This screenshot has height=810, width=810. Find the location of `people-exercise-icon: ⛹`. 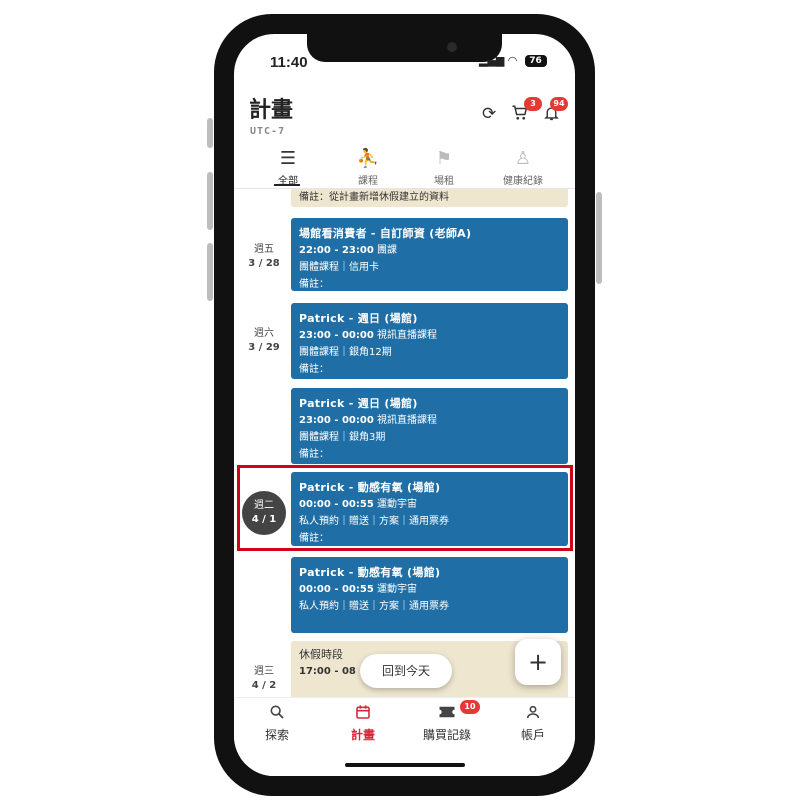

people-exercise-icon: ⛹ is located at coordinates (368, 158).